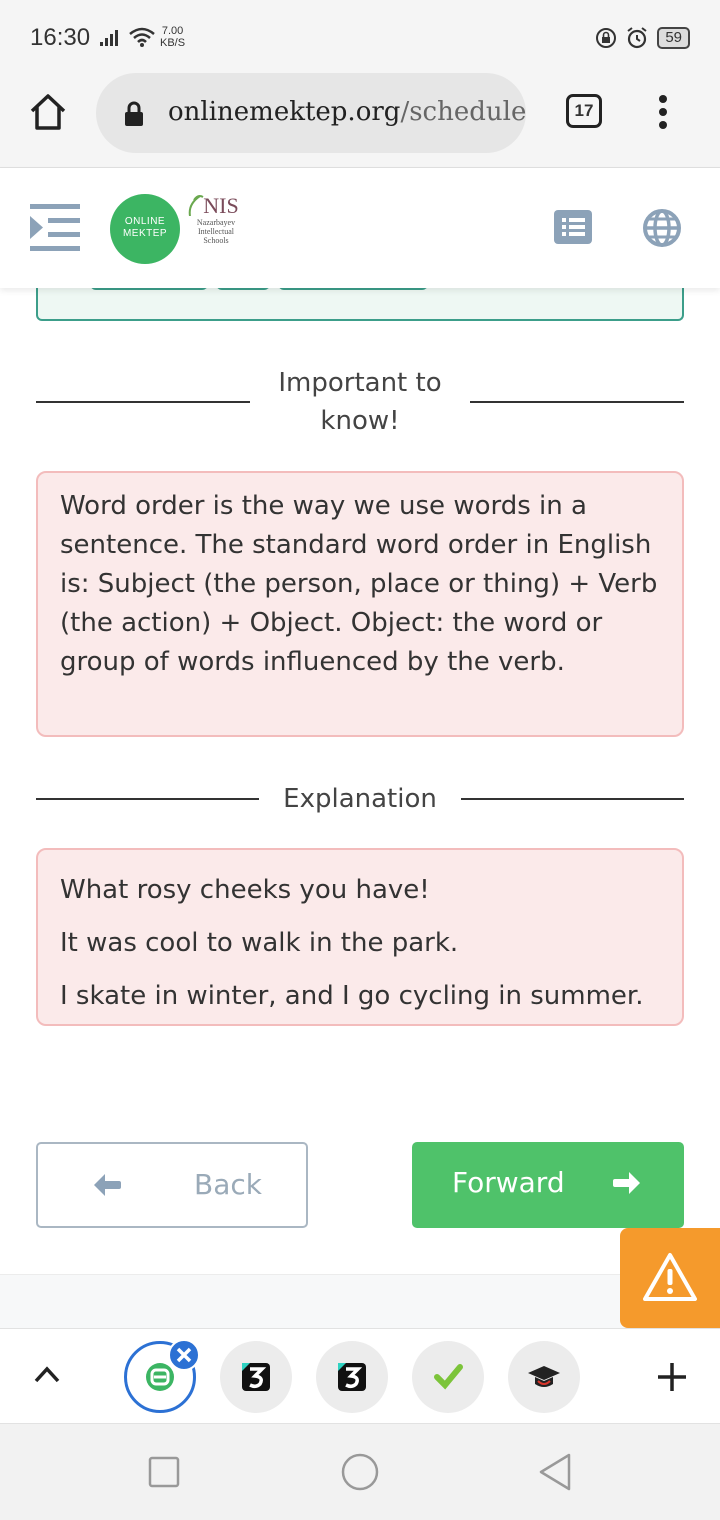 The width and height of the screenshot is (720, 1520). I want to click on url-path: /schedule, so click(463, 112).